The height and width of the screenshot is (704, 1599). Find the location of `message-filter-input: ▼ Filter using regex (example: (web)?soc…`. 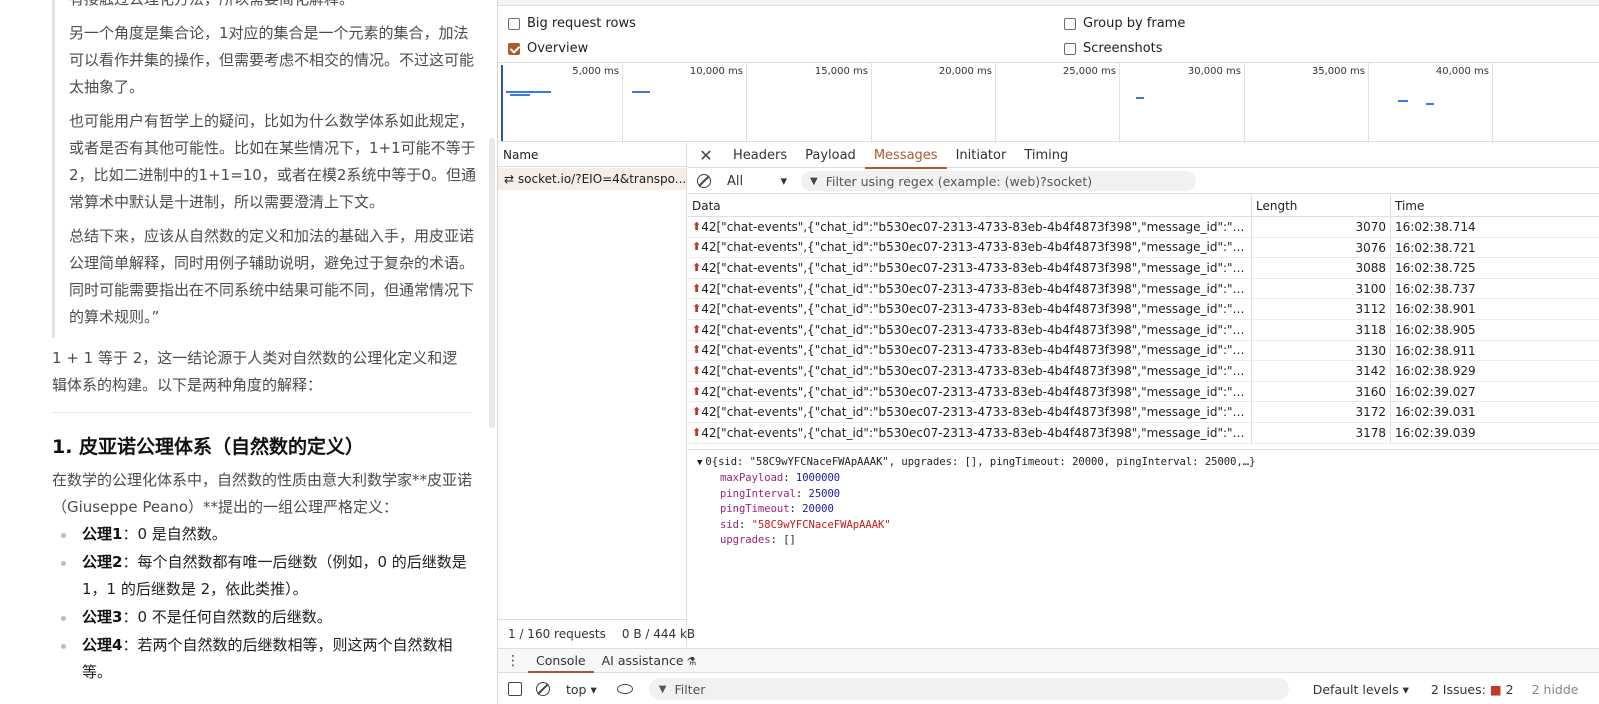

message-filter-input: ▼ Filter using regex (example: (web)?soc… is located at coordinates (998, 181).